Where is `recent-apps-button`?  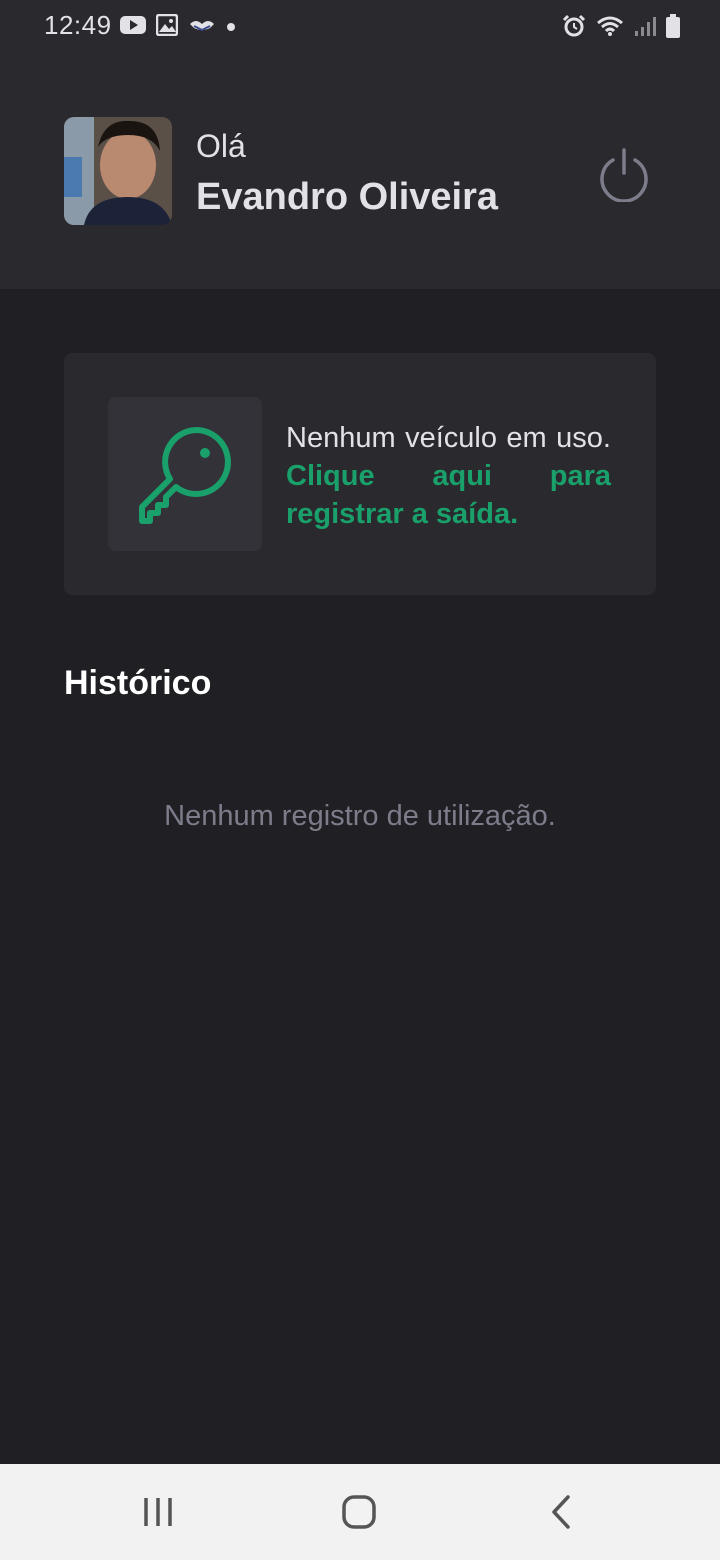
recent-apps-button is located at coordinates (158, 1512).